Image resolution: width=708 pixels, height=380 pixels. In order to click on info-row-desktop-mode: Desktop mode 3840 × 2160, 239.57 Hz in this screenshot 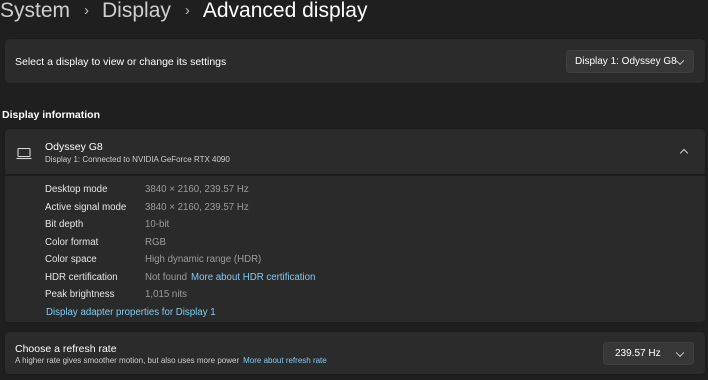, I will do `click(147, 191)`.